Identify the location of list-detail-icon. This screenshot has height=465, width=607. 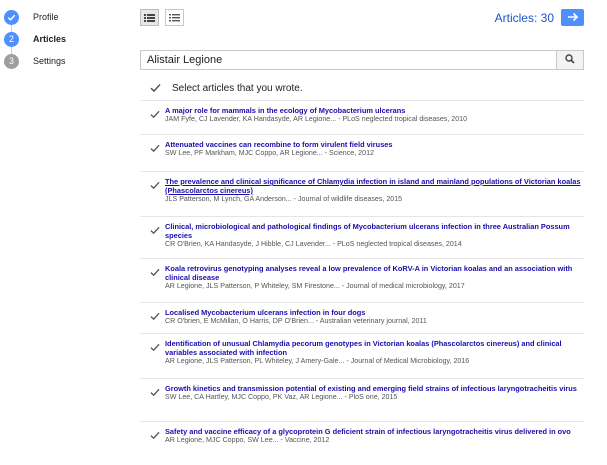
(149, 18).